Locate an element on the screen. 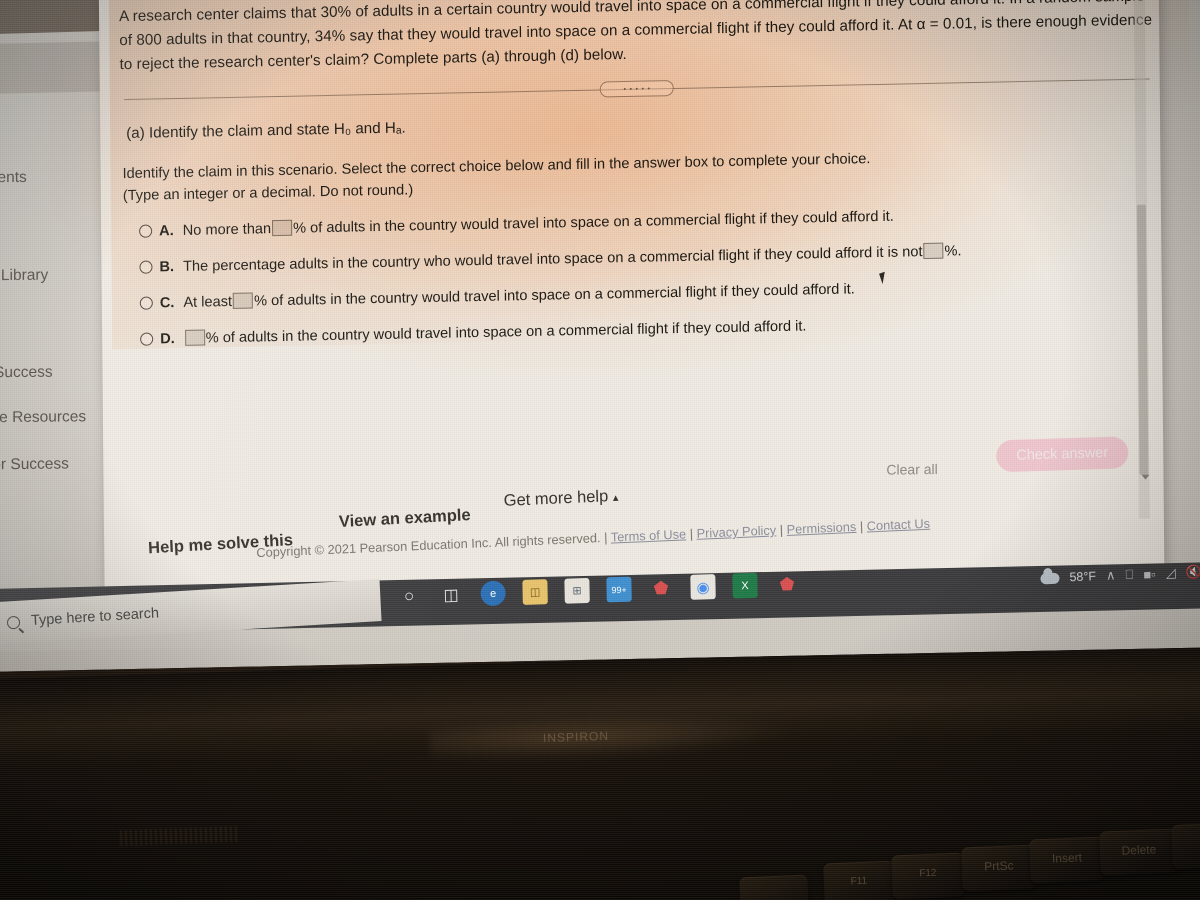  sep-3: | is located at coordinates (781, 530).